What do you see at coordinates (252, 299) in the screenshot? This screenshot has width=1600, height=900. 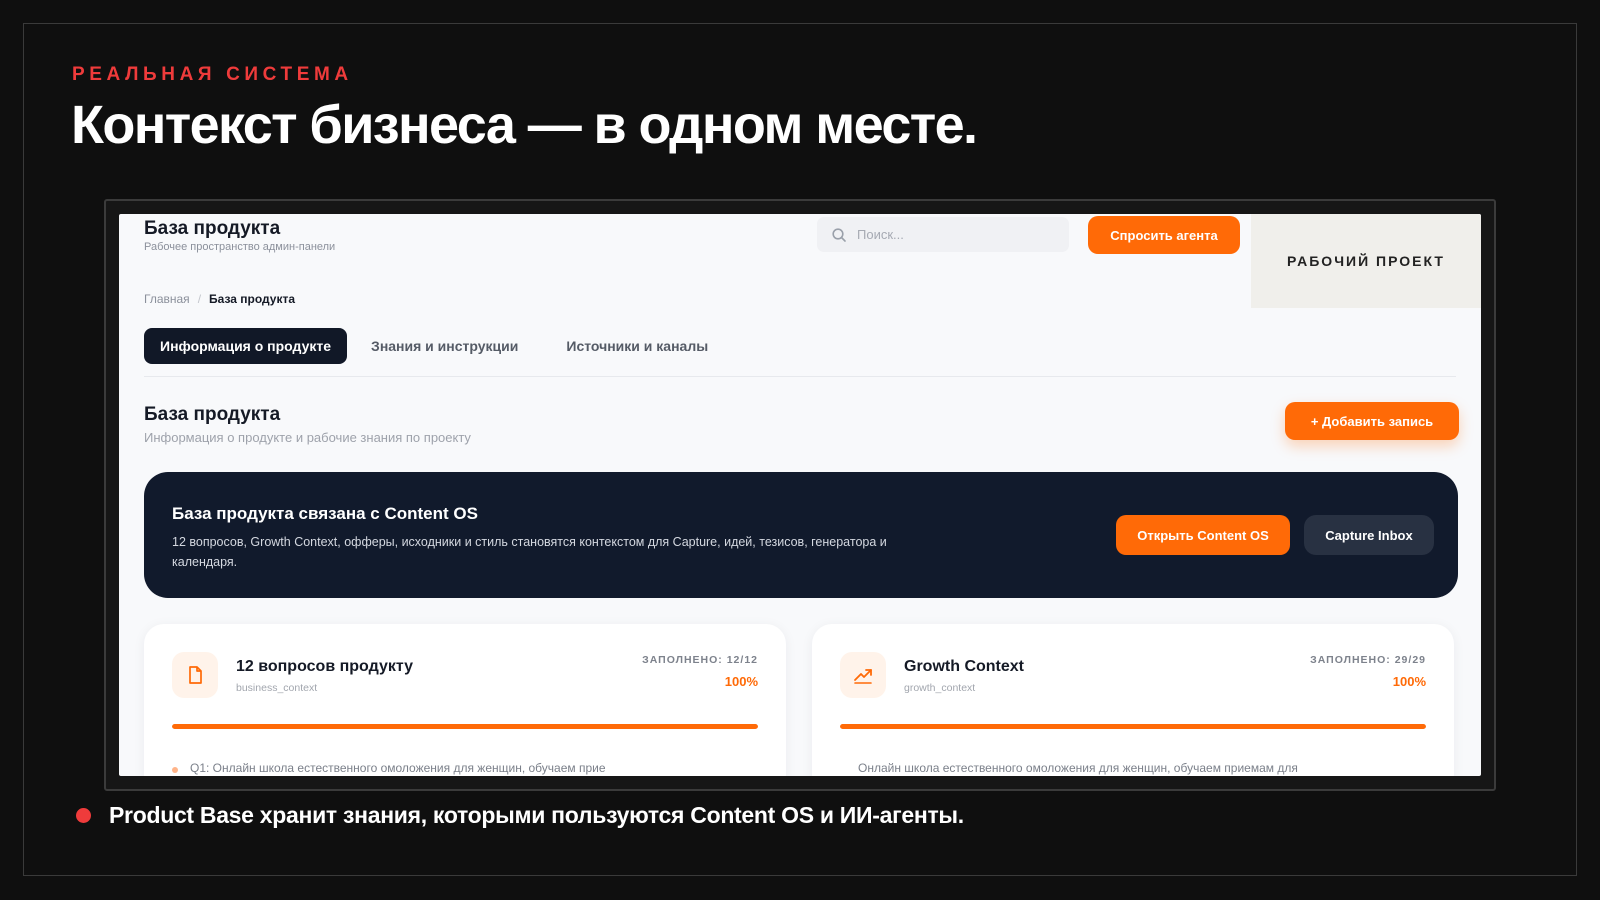 I see `breadcrumb-current: База продукта` at bounding box center [252, 299].